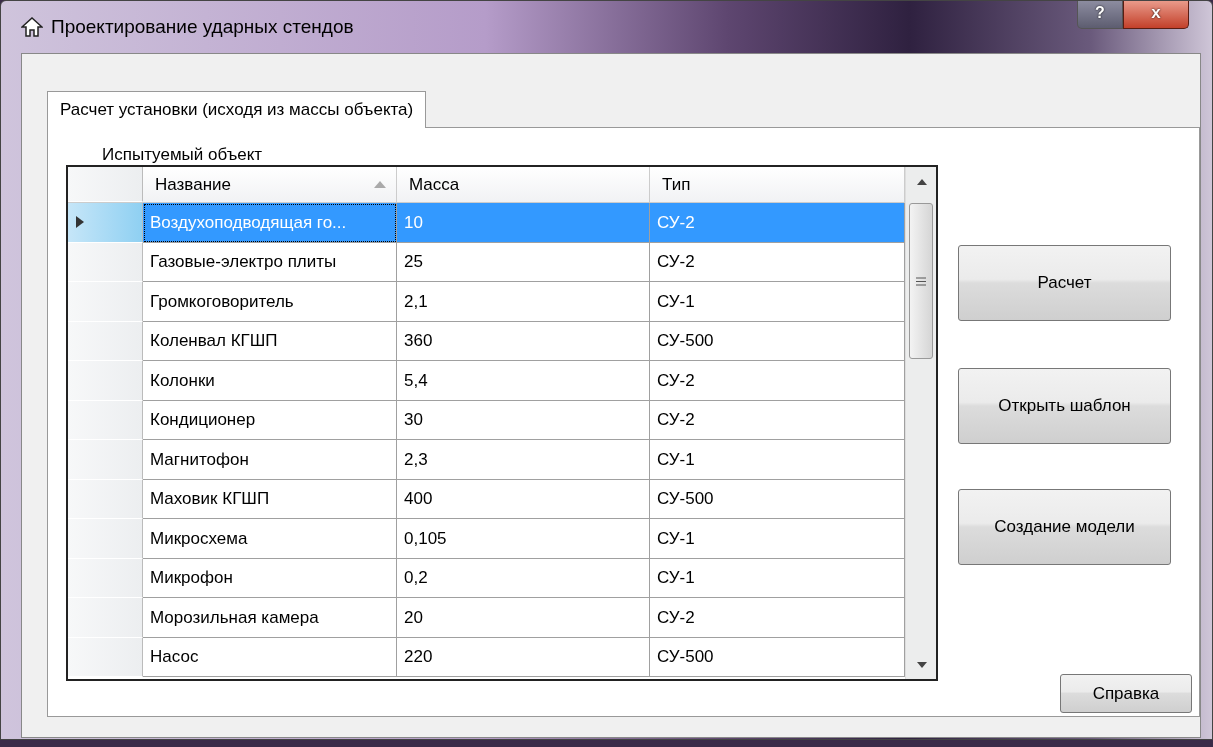  What do you see at coordinates (270, 578) in the screenshot?
I see `table-cell: Микрофон` at bounding box center [270, 578].